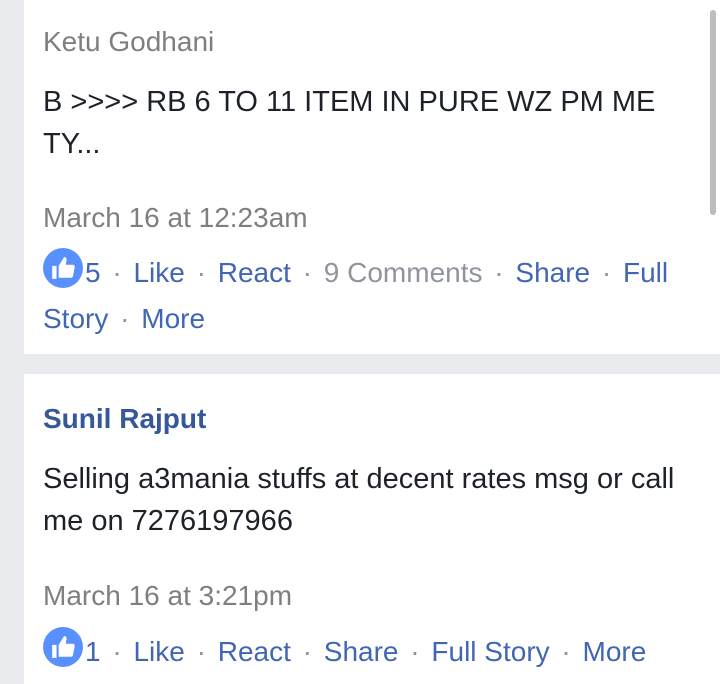  Describe the element at coordinates (713, 112) in the screenshot. I see `scrollbar` at that location.